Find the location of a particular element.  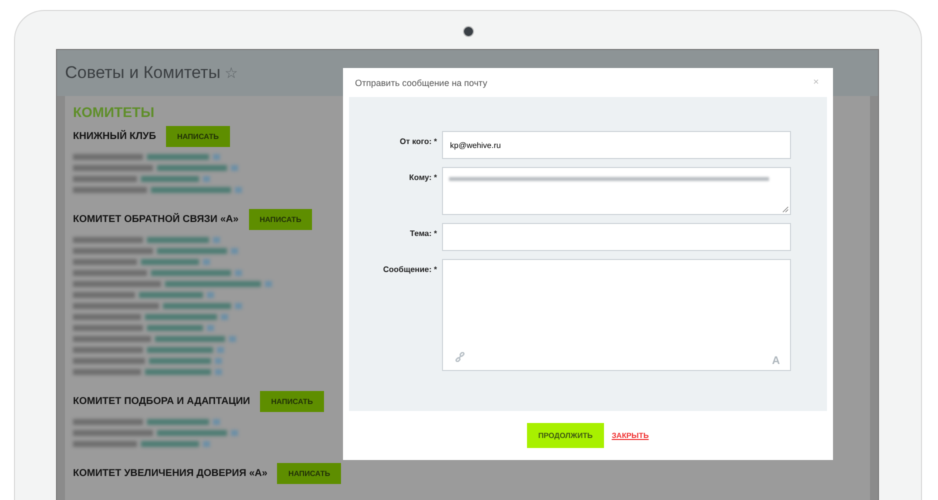

favorite-star: ☆ is located at coordinates (231, 73).